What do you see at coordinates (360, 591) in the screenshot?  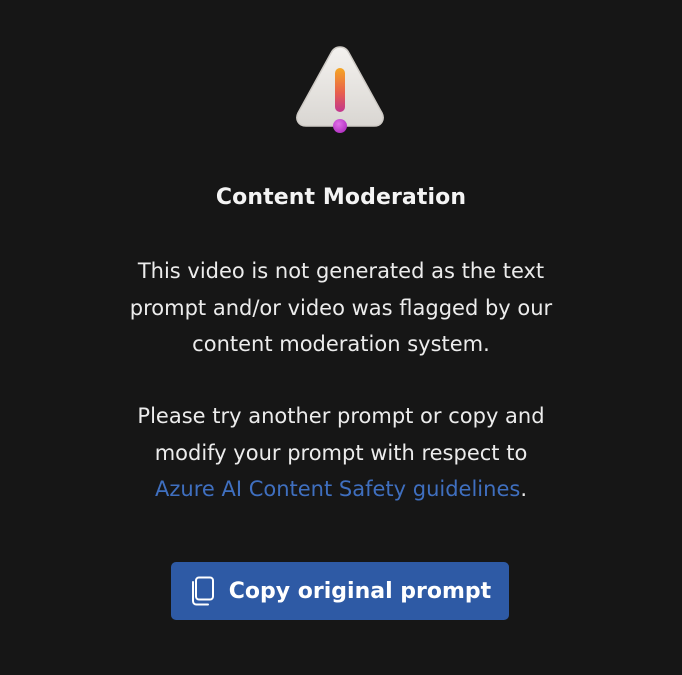 I see `copy-button-label: Copy original prompt` at bounding box center [360, 591].